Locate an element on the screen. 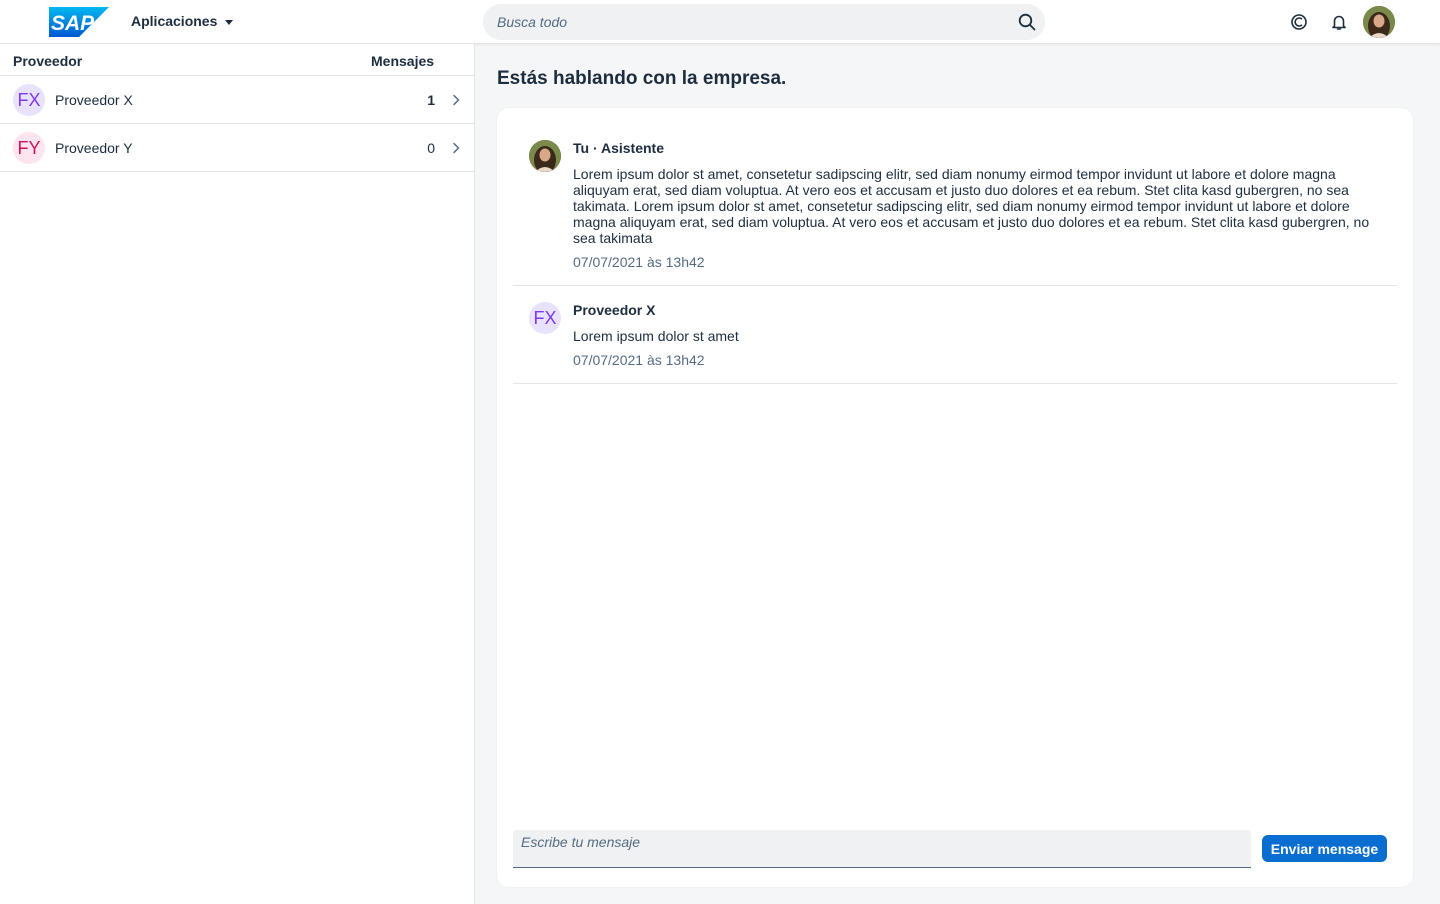 This screenshot has width=1440, height=904. provider-name: Proveedor X is located at coordinates (94, 100).